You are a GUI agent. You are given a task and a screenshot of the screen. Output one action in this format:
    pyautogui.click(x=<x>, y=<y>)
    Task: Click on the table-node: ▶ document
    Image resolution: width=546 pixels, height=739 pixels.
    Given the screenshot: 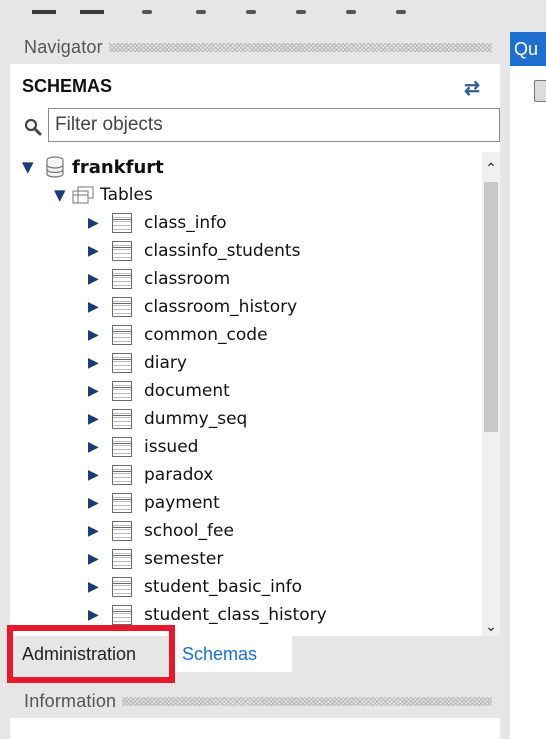 What is the action you would take?
    pyautogui.click(x=159, y=391)
    